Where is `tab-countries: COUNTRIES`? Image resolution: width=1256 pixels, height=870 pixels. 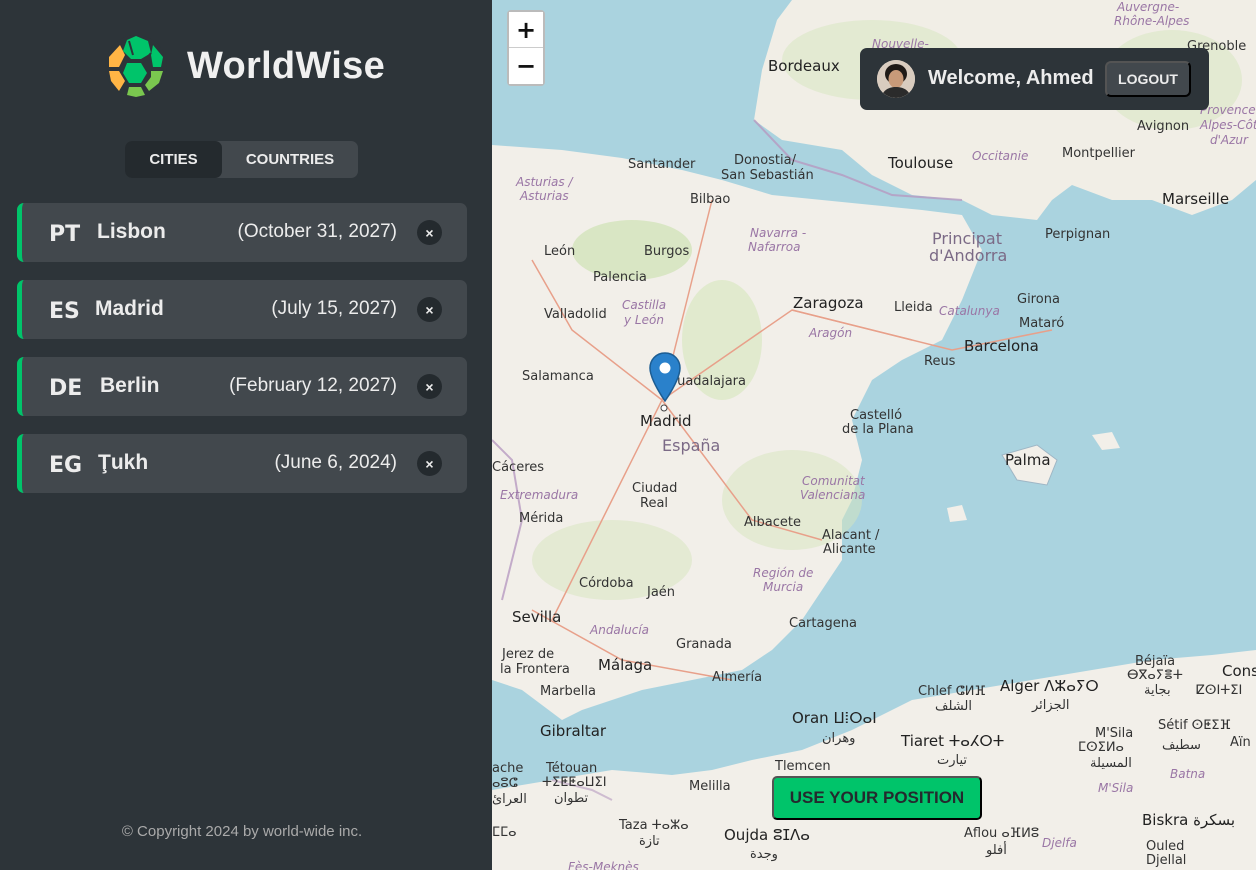 tab-countries: COUNTRIES is located at coordinates (290, 159).